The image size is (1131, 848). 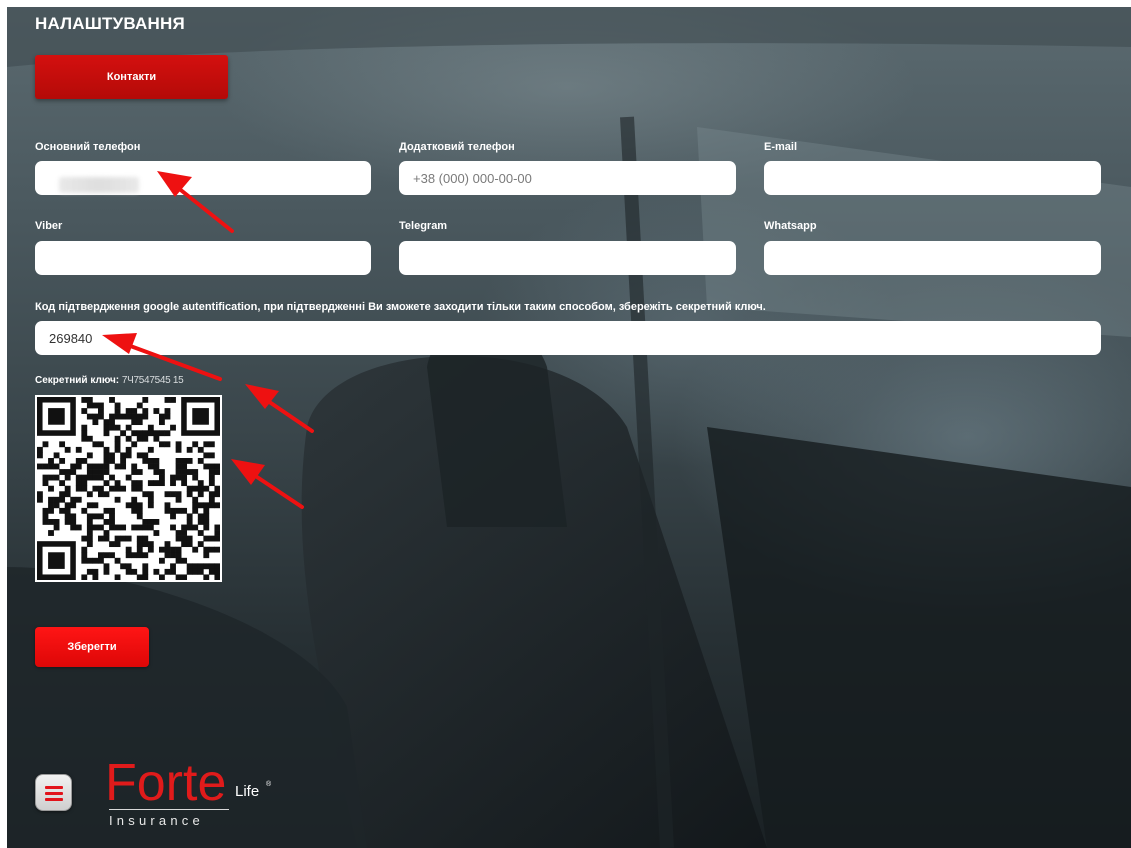 What do you see at coordinates (166, 783) in the screenshot?
I see `logo-brand: Forte` at bounding box center [166, 783].